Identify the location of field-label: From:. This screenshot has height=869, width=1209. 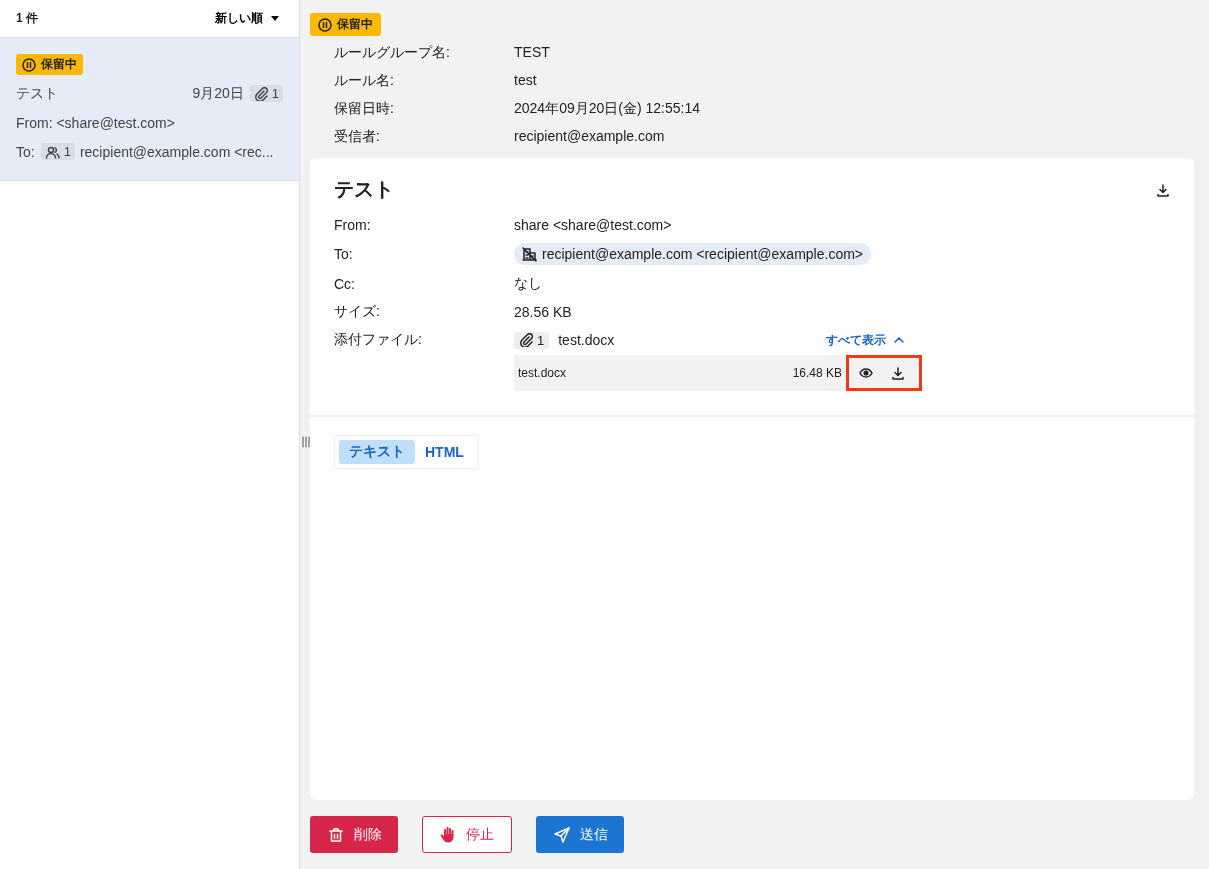
(353, 225).